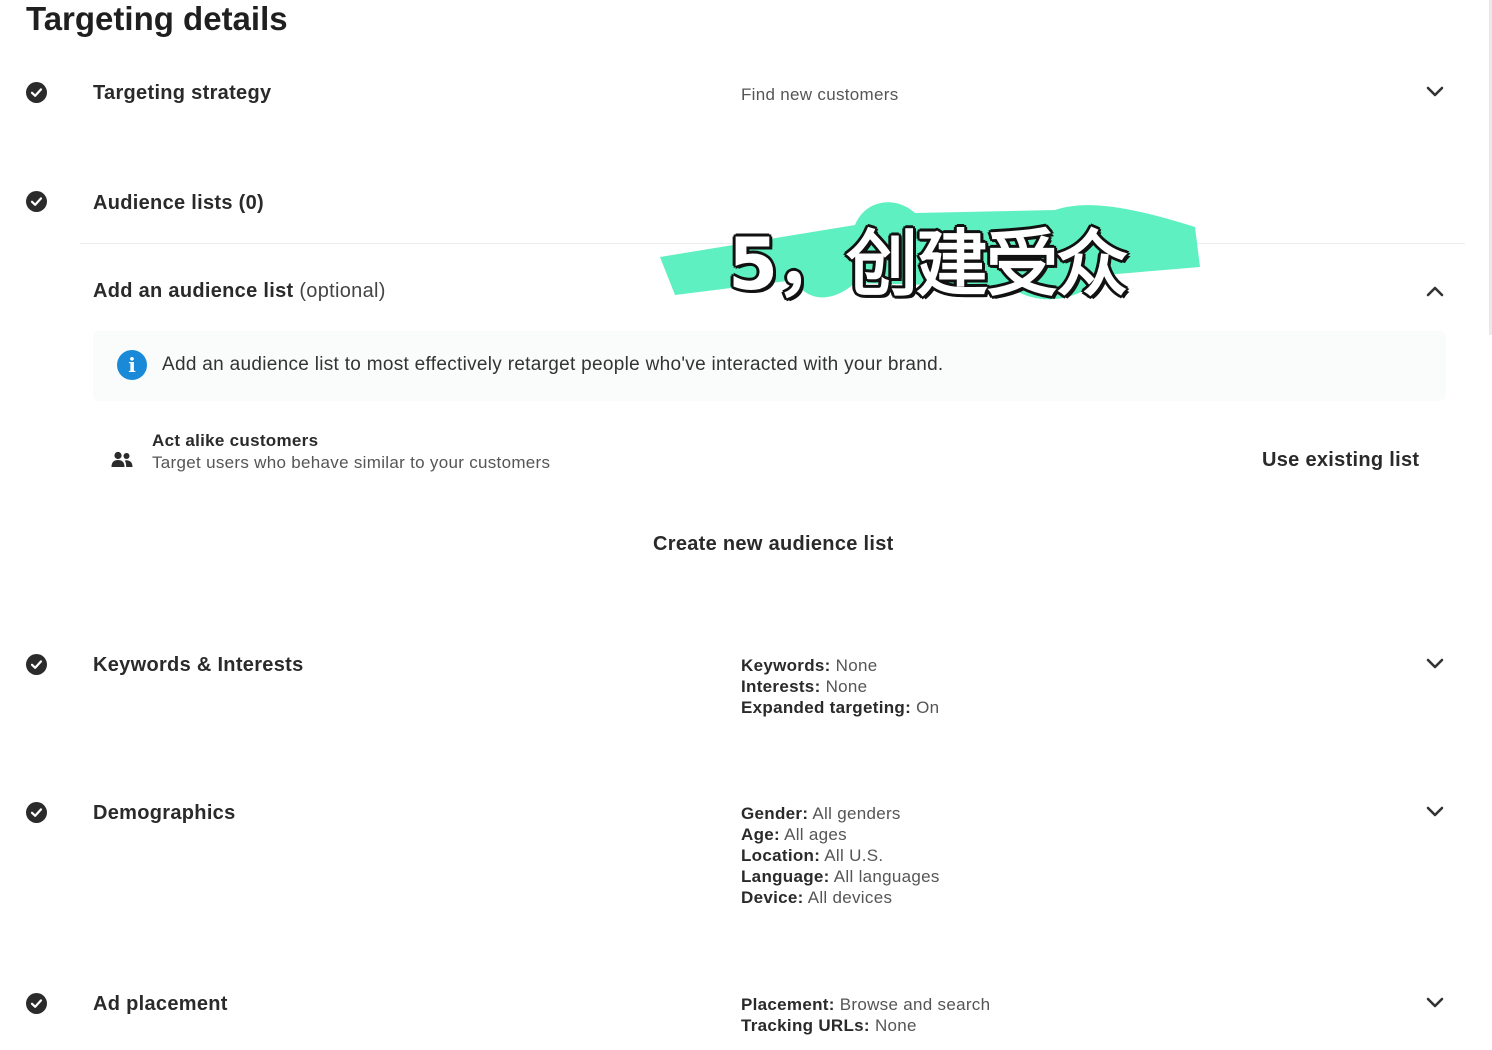  I want to click on act-alike-title: Act alike customers, so click(235, 440).